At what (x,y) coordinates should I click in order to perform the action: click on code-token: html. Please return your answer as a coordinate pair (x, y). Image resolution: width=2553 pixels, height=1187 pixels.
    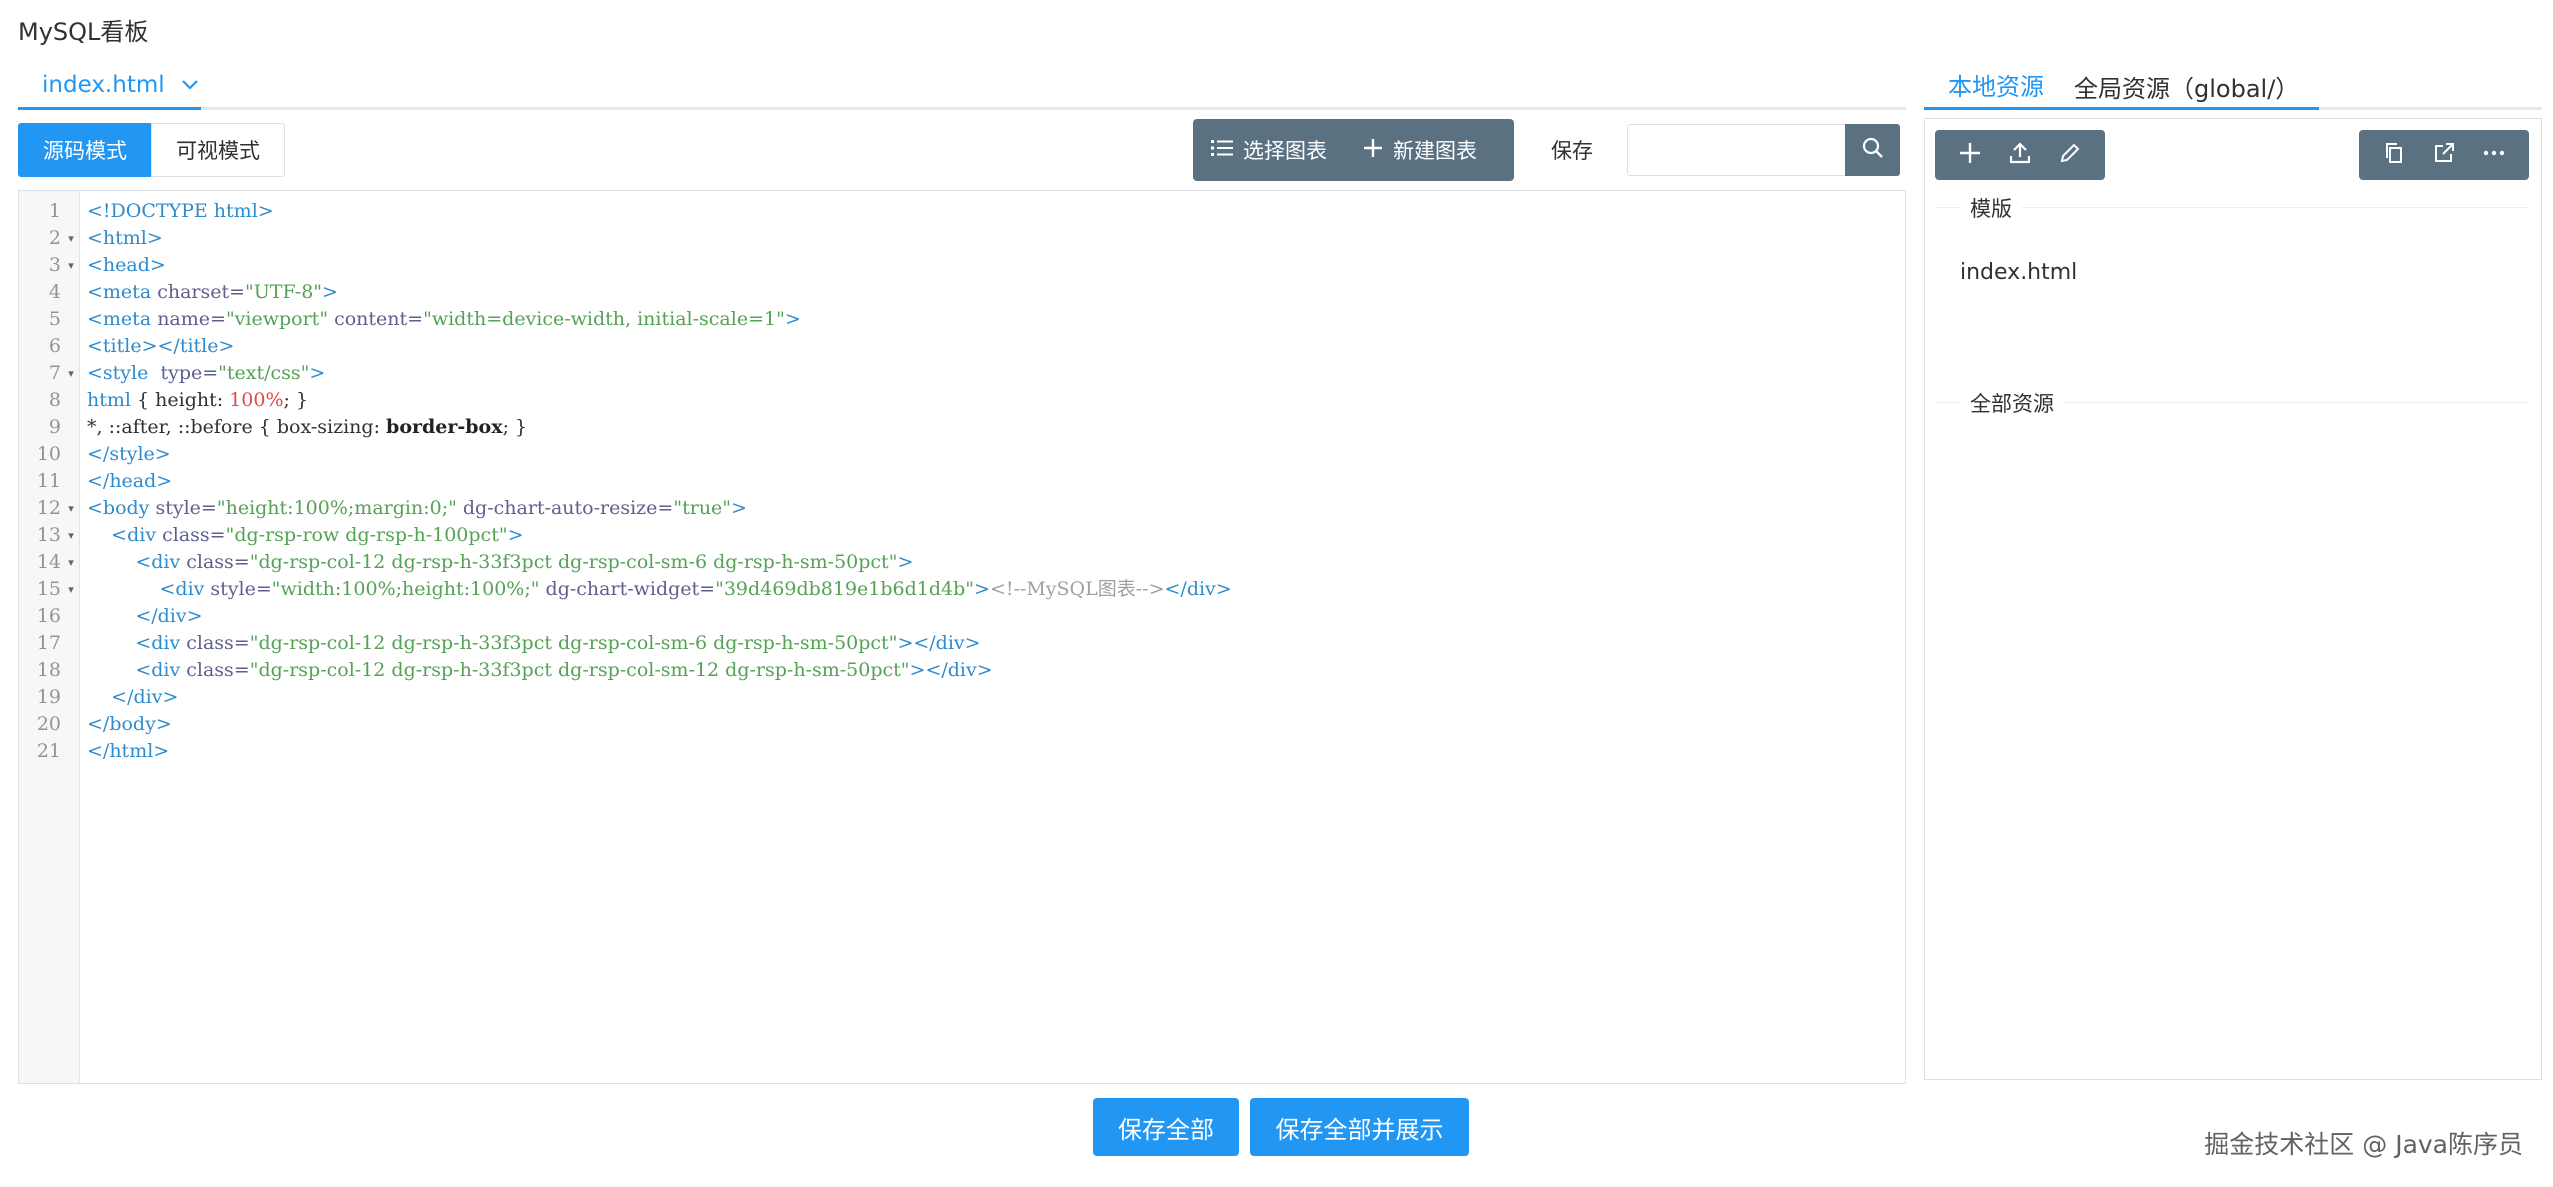
    Looking at the image, I should click on (112, 400).